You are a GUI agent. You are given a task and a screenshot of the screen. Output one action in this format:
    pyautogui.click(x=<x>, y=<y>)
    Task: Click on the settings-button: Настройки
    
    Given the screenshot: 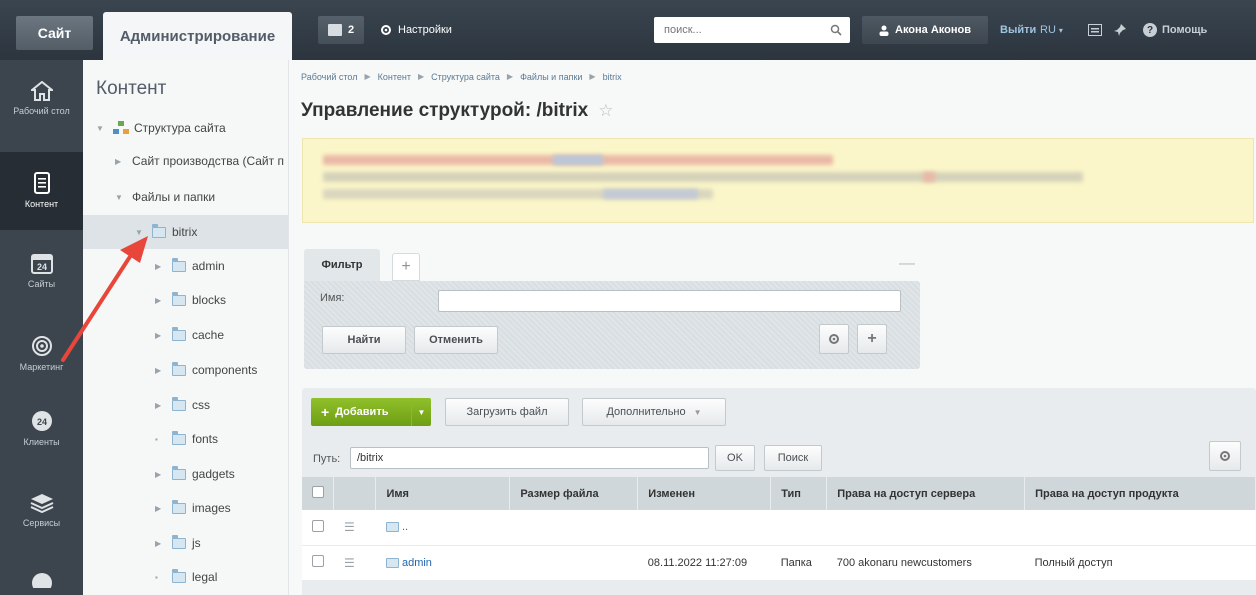 What is the action you would take?
    pyautogui.click(x=416, y=30)
    